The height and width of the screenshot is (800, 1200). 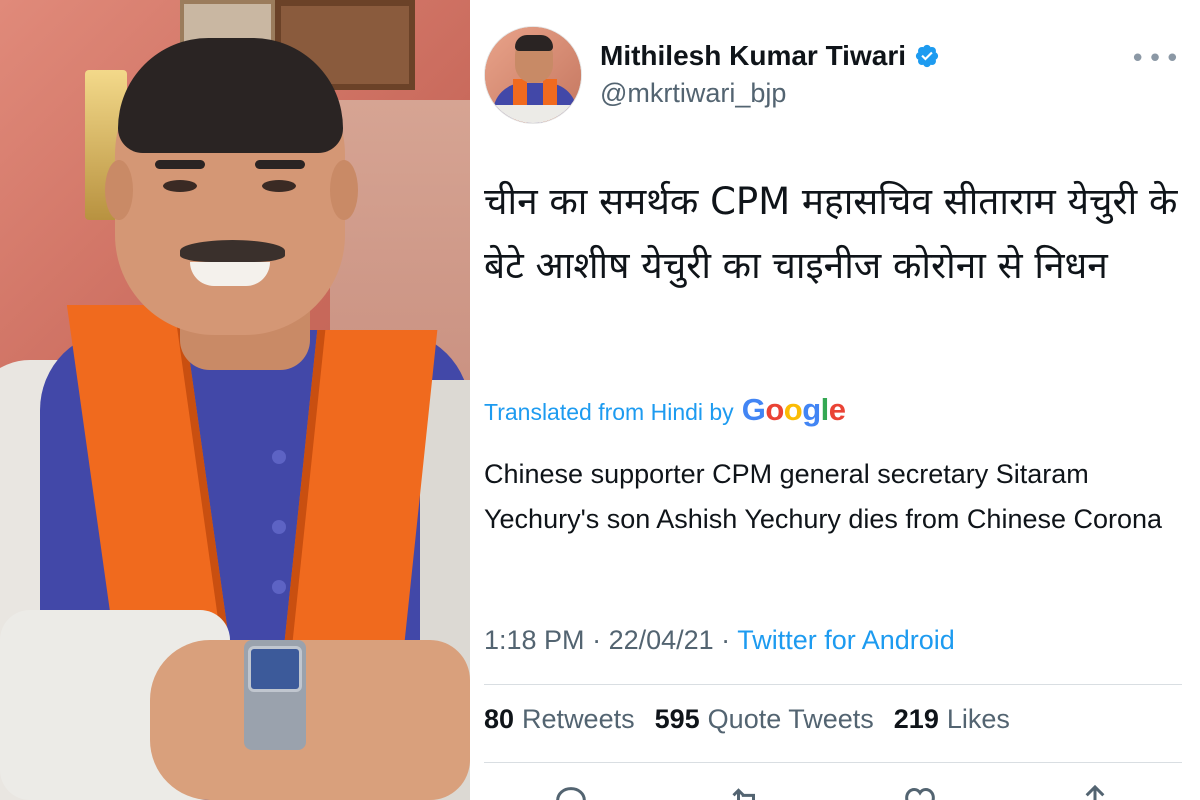 What do you see at coordinates (310, 720) in the screenshot?
I see `crossed-forearm` at bounding box center [310, 720].